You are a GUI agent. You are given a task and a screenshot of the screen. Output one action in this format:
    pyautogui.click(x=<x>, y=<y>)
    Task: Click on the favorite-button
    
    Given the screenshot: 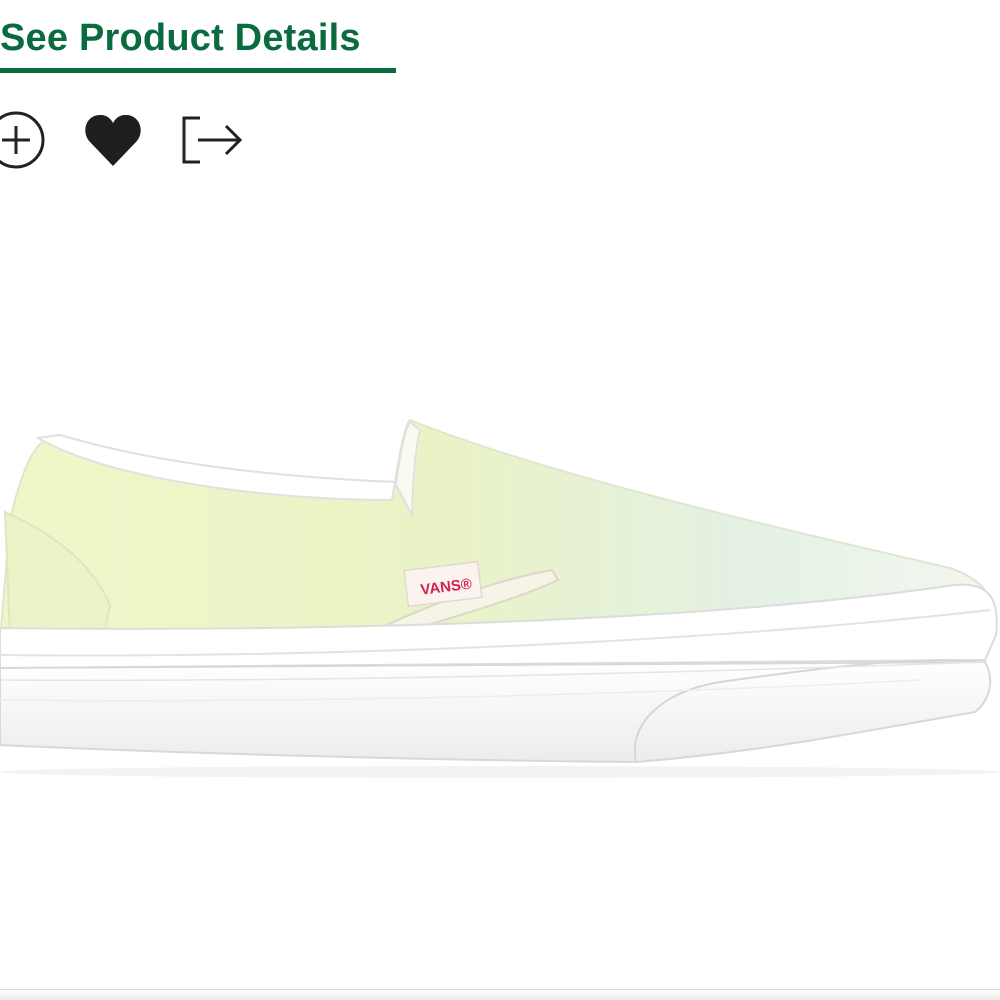 What is the action you would take?
    pyautogui.click(x=113, y=140)
    